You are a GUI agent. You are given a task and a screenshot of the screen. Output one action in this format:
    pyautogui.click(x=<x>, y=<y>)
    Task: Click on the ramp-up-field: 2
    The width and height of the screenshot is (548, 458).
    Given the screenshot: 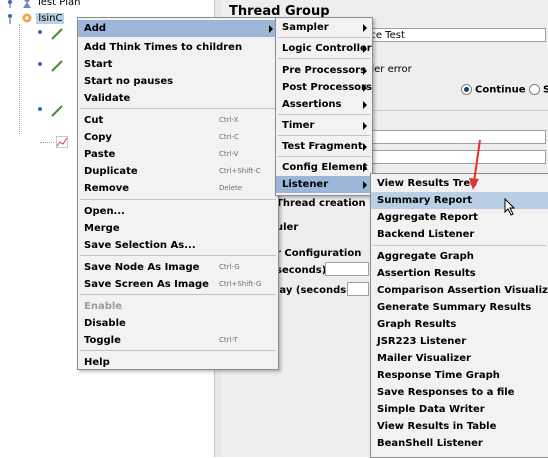 What is the action you would take?
    pyautogui.click(x=453, y=157)
    